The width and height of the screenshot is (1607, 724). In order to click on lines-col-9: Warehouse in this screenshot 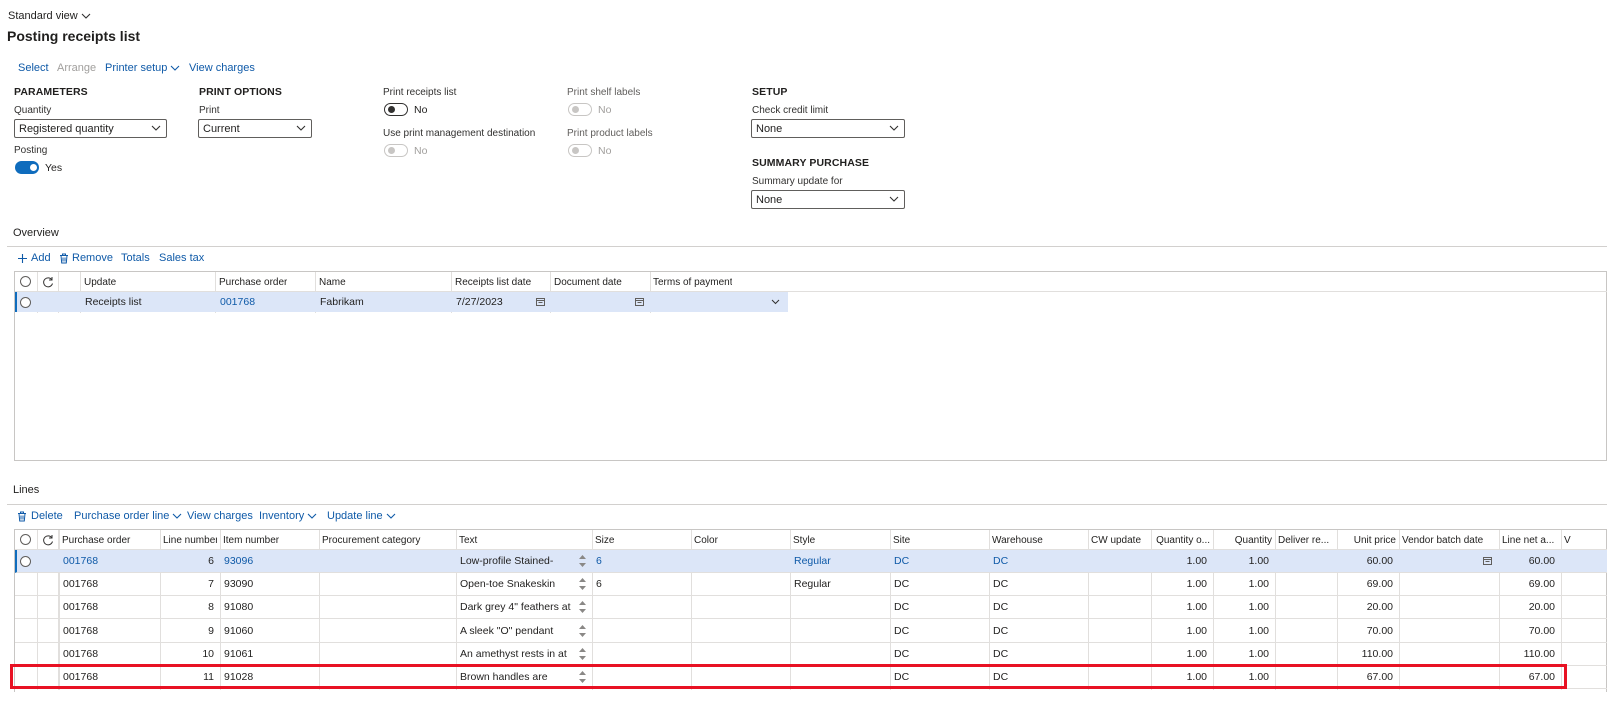, I will do `click(1038, 540)`.